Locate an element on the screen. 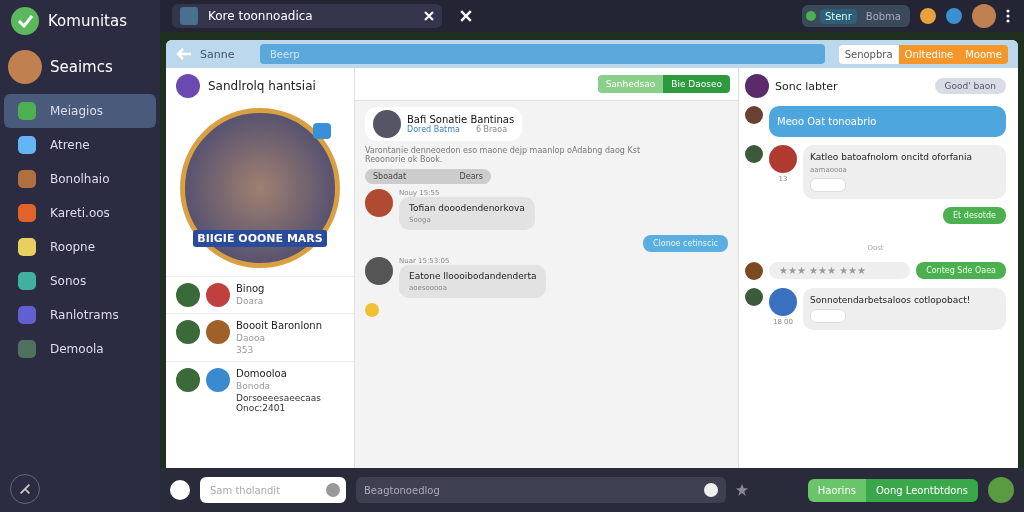 This screenshot has height=512, width=1024. star-icon is located at coordinates (741, 490).